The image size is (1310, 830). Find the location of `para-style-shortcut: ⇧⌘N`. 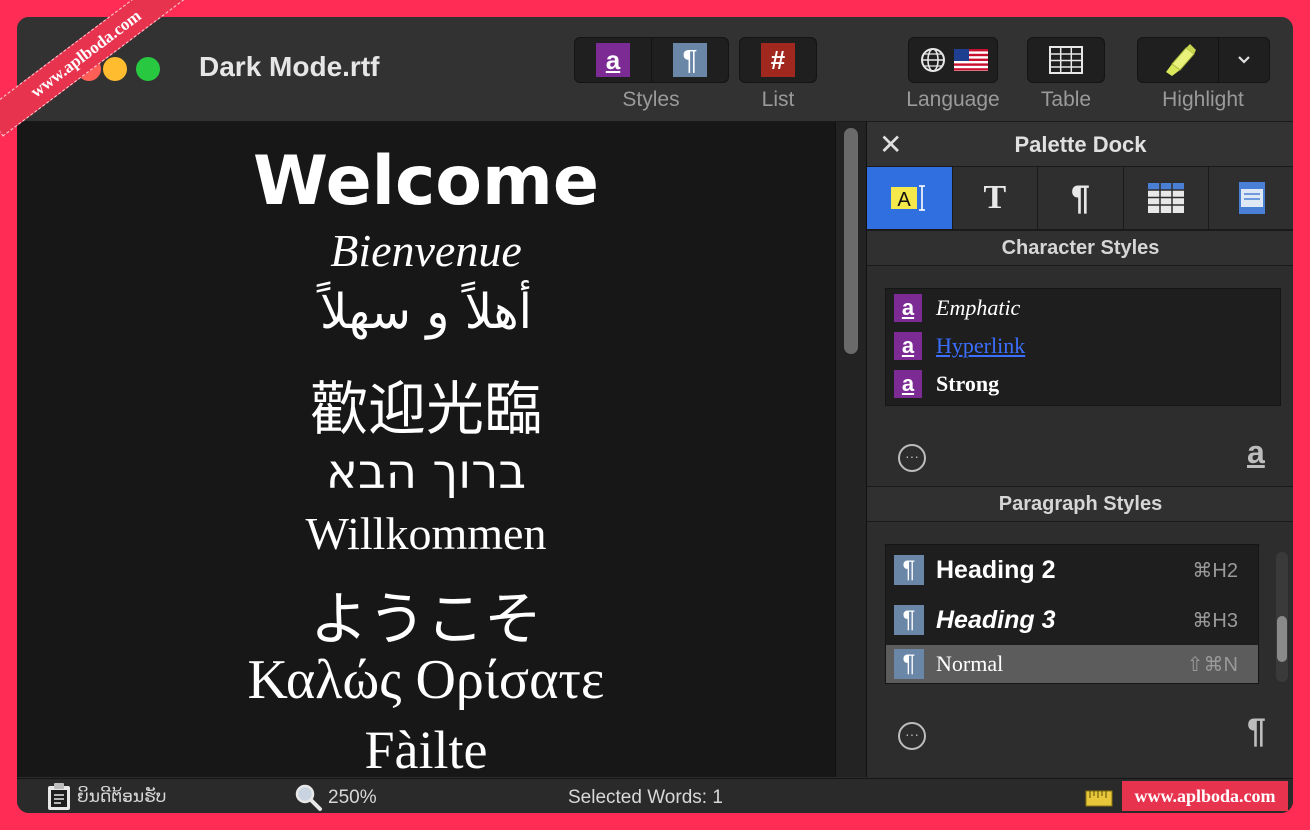

para-style-shortcut: ⇧⌘N is located at coordinates (1212, 664).